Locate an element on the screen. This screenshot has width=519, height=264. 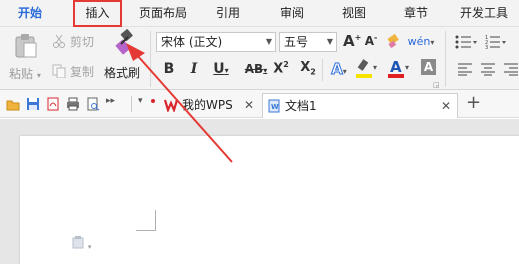
text-effect-icon: A▾ is located at coordinates (339, 69).